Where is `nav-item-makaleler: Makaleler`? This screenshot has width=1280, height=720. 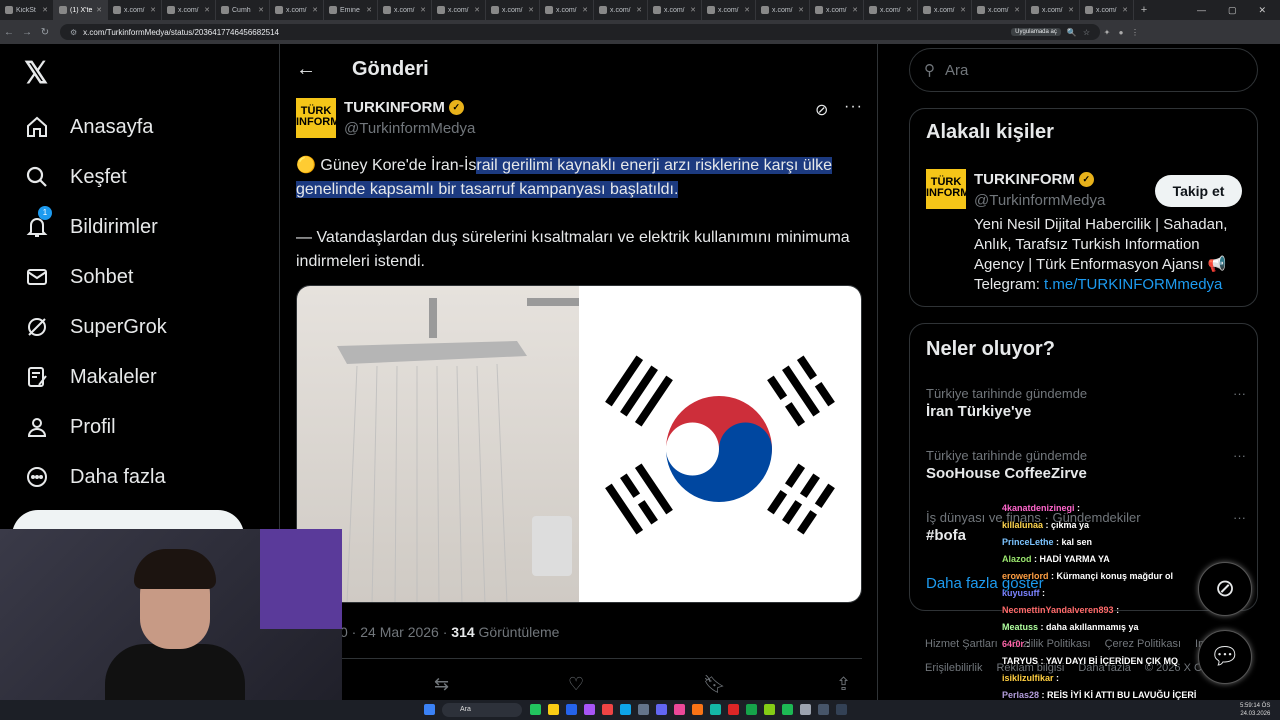 nav-item-makaleler: Makaleler is located at coordinates (90, 377).